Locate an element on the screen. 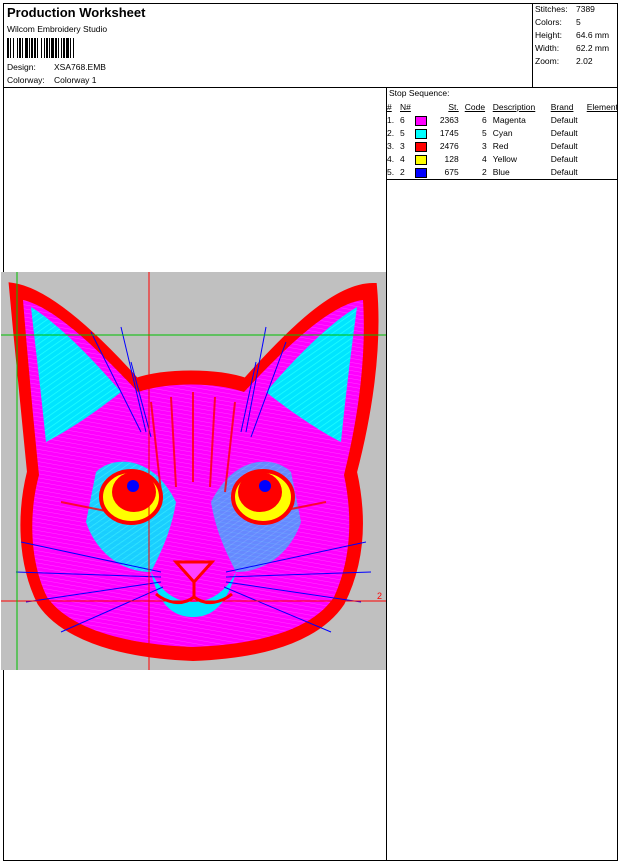 The image size is (620, 861). stop-num: 3. is located at coordinates (391, 146).